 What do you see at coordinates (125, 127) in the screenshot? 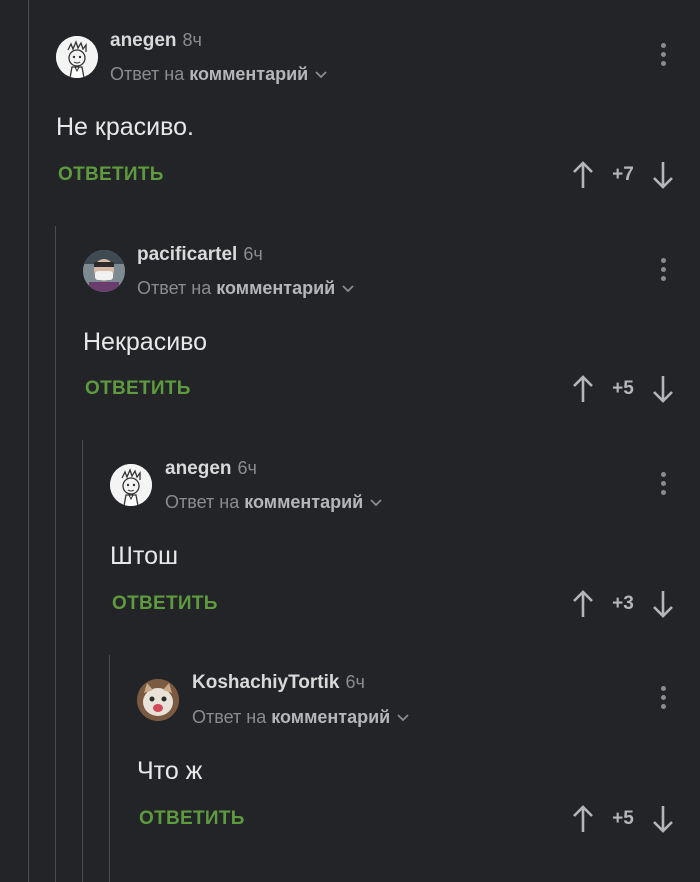
I see `comment-text: Не красиво.` at bounding box center [125, 127].